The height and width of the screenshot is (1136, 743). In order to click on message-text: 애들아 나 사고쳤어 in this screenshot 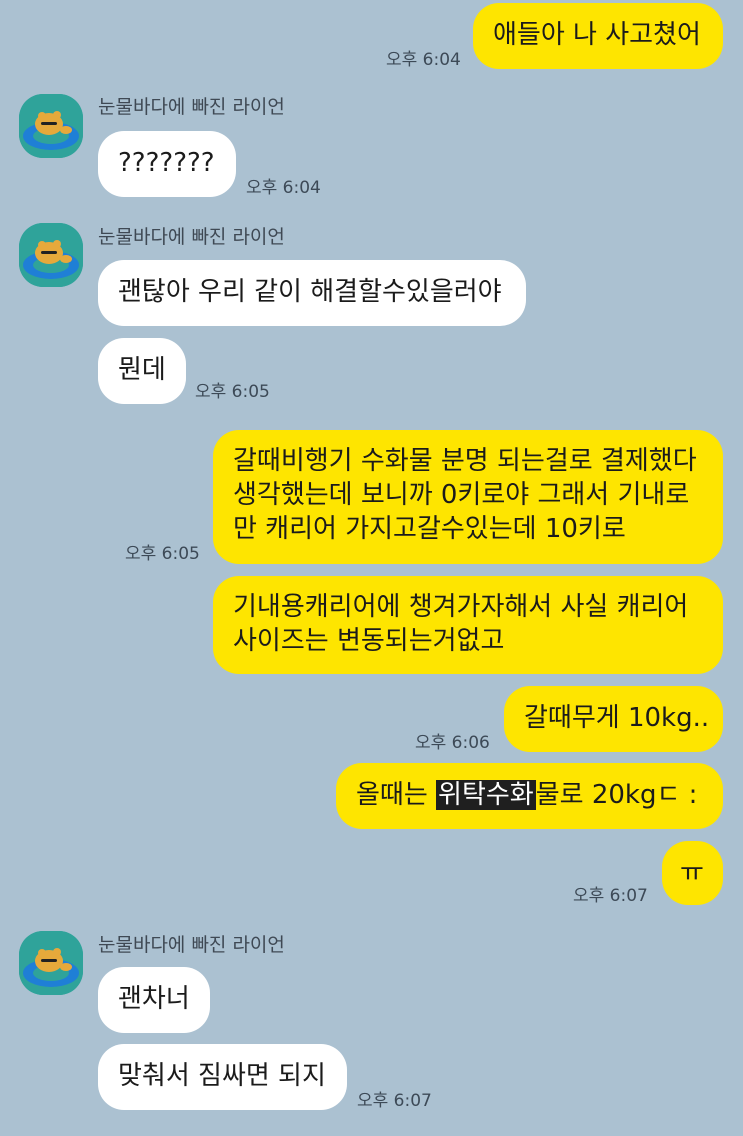, I will do `click(597, 35)`.